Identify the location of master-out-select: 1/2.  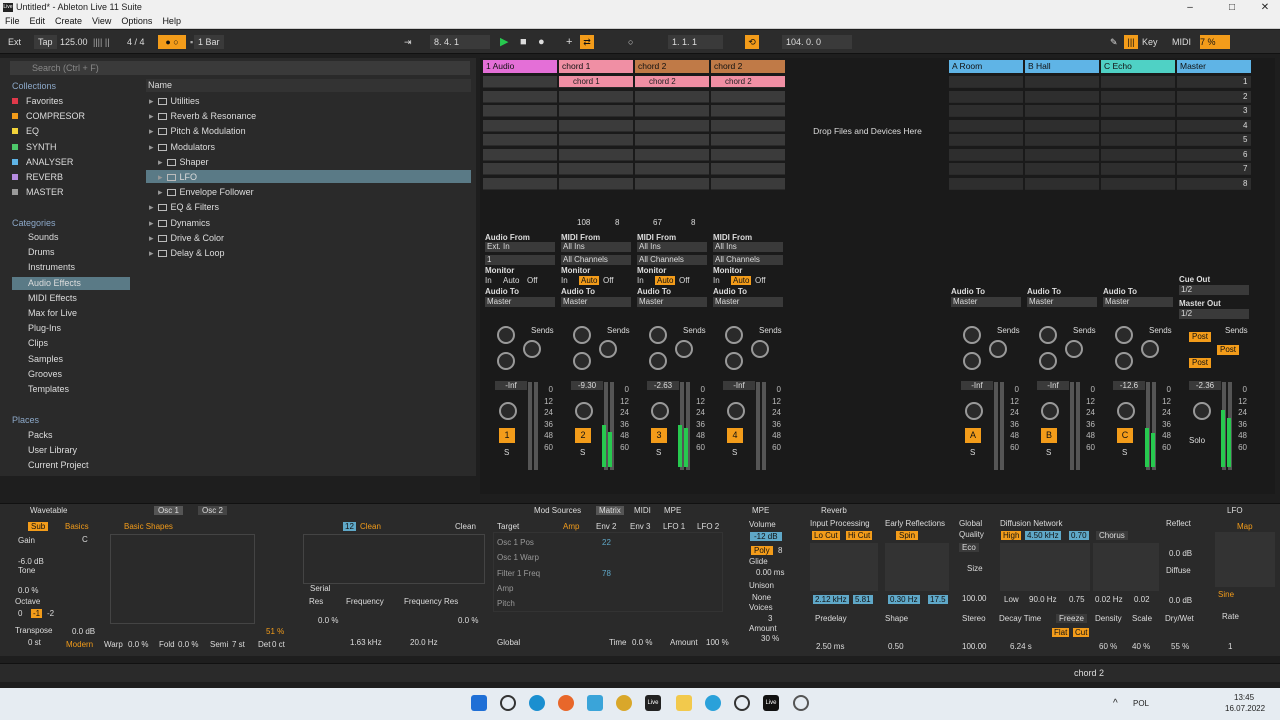
(1214, 314).